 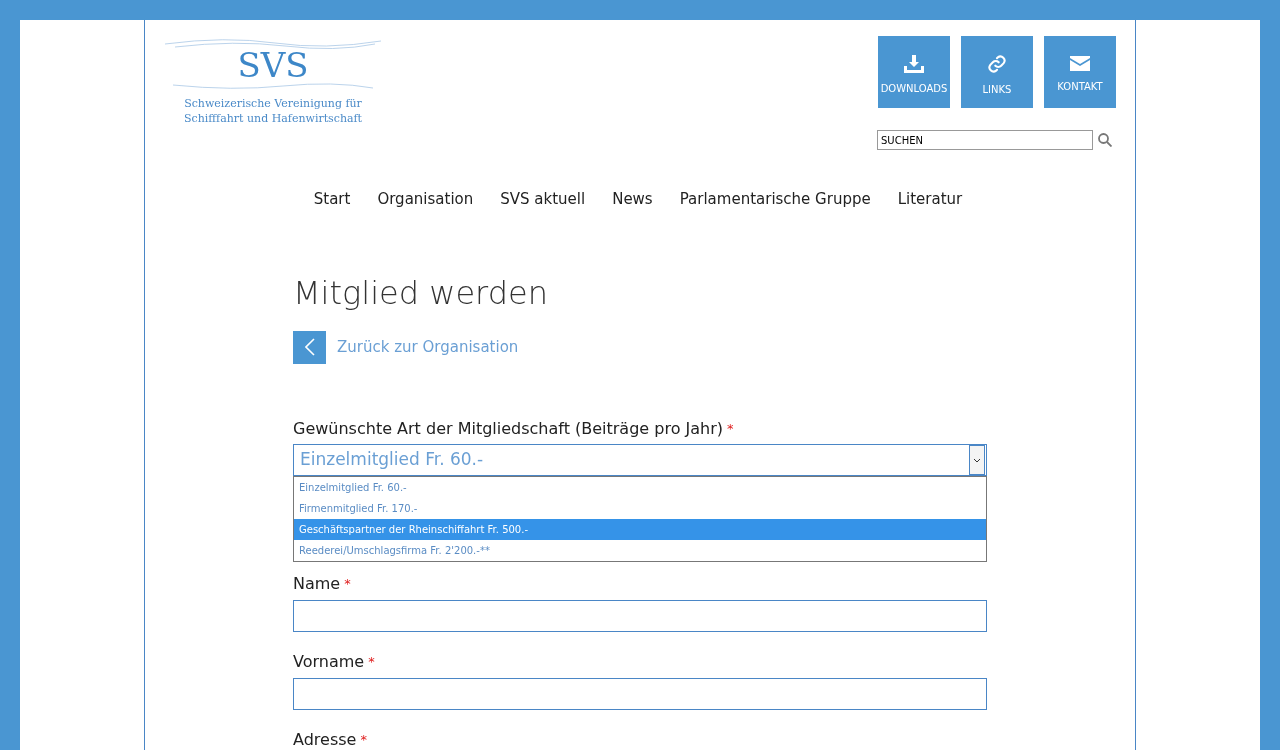 I want to click on field-label: Adresse, so click(x=325, y=739).